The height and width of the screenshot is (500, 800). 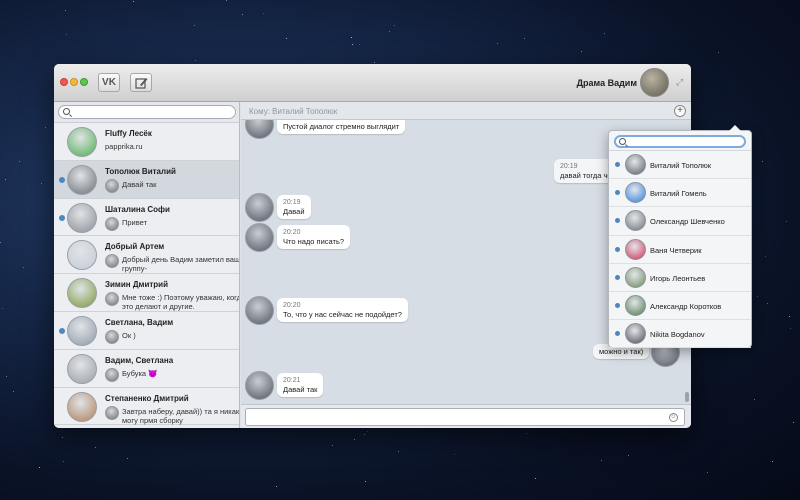 I want to click on contact-name: Ваня Четверик, so click(x=676, y=250).